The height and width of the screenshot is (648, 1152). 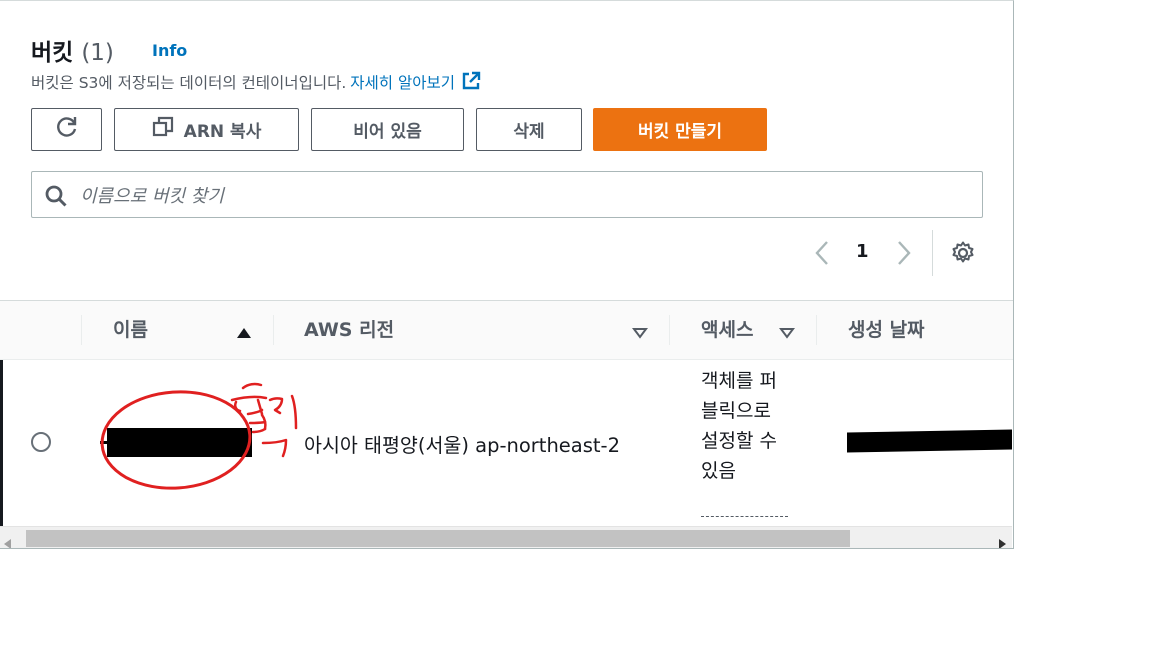 I want to click on copy-arn-label: ARN 복사, so click(x=222, y=132).